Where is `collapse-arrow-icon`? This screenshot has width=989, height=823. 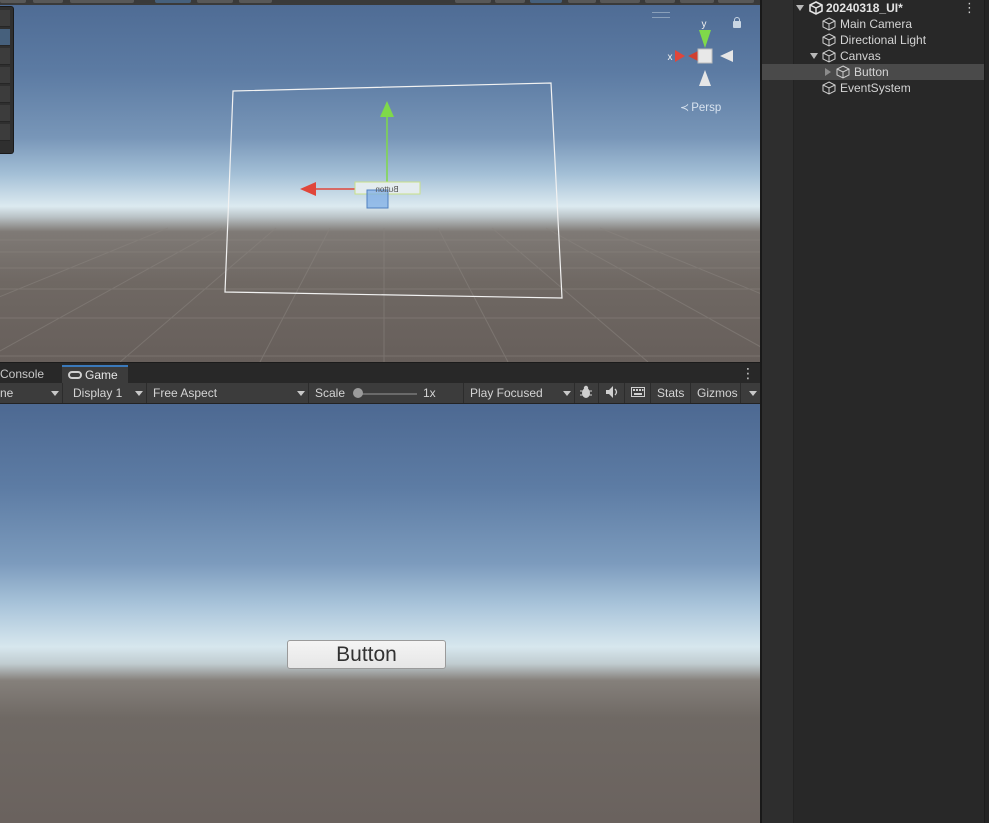
collapse-arrow-icon is located at coordinates (828, 72).